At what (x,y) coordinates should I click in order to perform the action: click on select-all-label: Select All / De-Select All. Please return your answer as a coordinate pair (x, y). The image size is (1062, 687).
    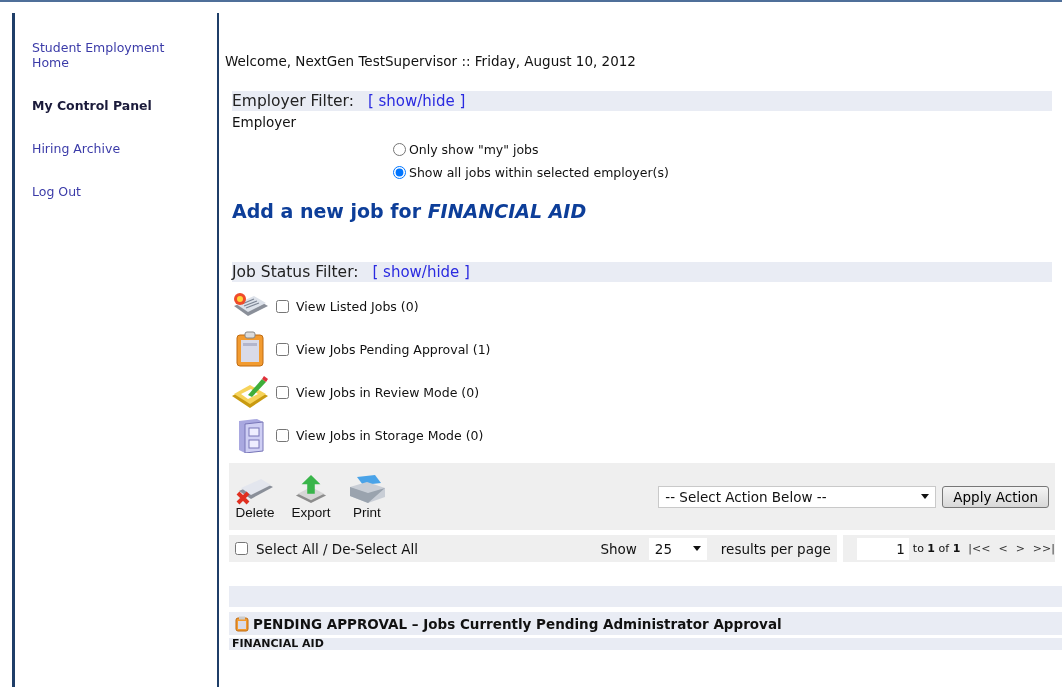
    Looking at the image, I should click on (337, 548).